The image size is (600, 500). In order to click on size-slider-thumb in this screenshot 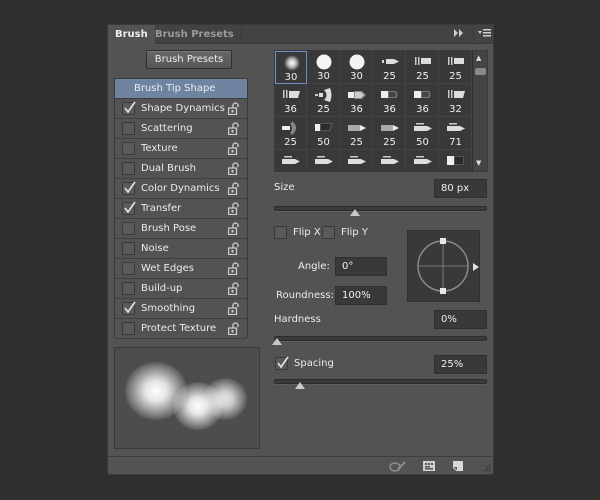, I will do `click(354, 212)`.